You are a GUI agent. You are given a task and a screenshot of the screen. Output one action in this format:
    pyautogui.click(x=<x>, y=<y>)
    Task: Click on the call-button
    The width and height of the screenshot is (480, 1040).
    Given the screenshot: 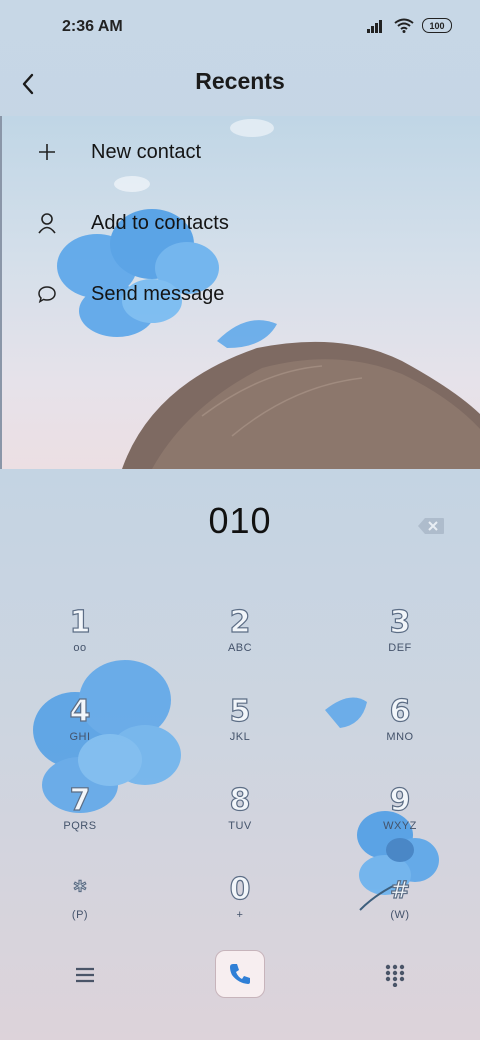 What is the action you would take?
    pyautogui.click(x=240, y=974)
    